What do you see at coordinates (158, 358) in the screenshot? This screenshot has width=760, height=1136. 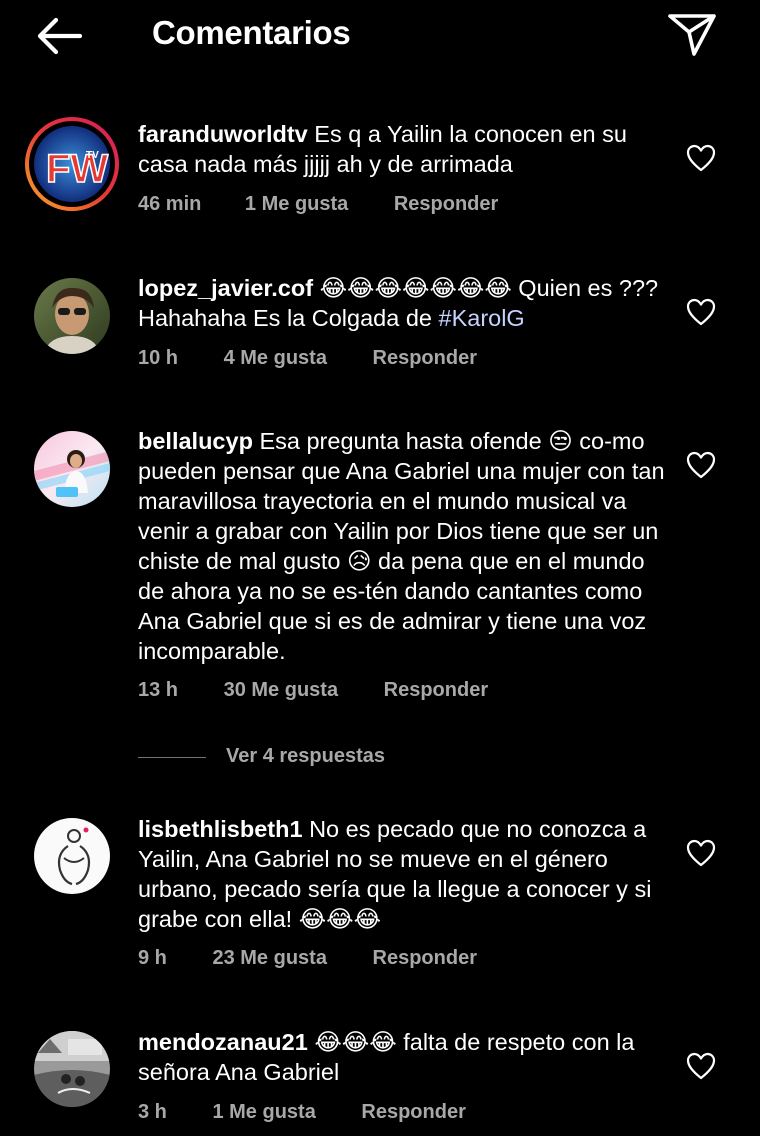 I see `comment-time: 10 h` at bounding box center [158, 358].